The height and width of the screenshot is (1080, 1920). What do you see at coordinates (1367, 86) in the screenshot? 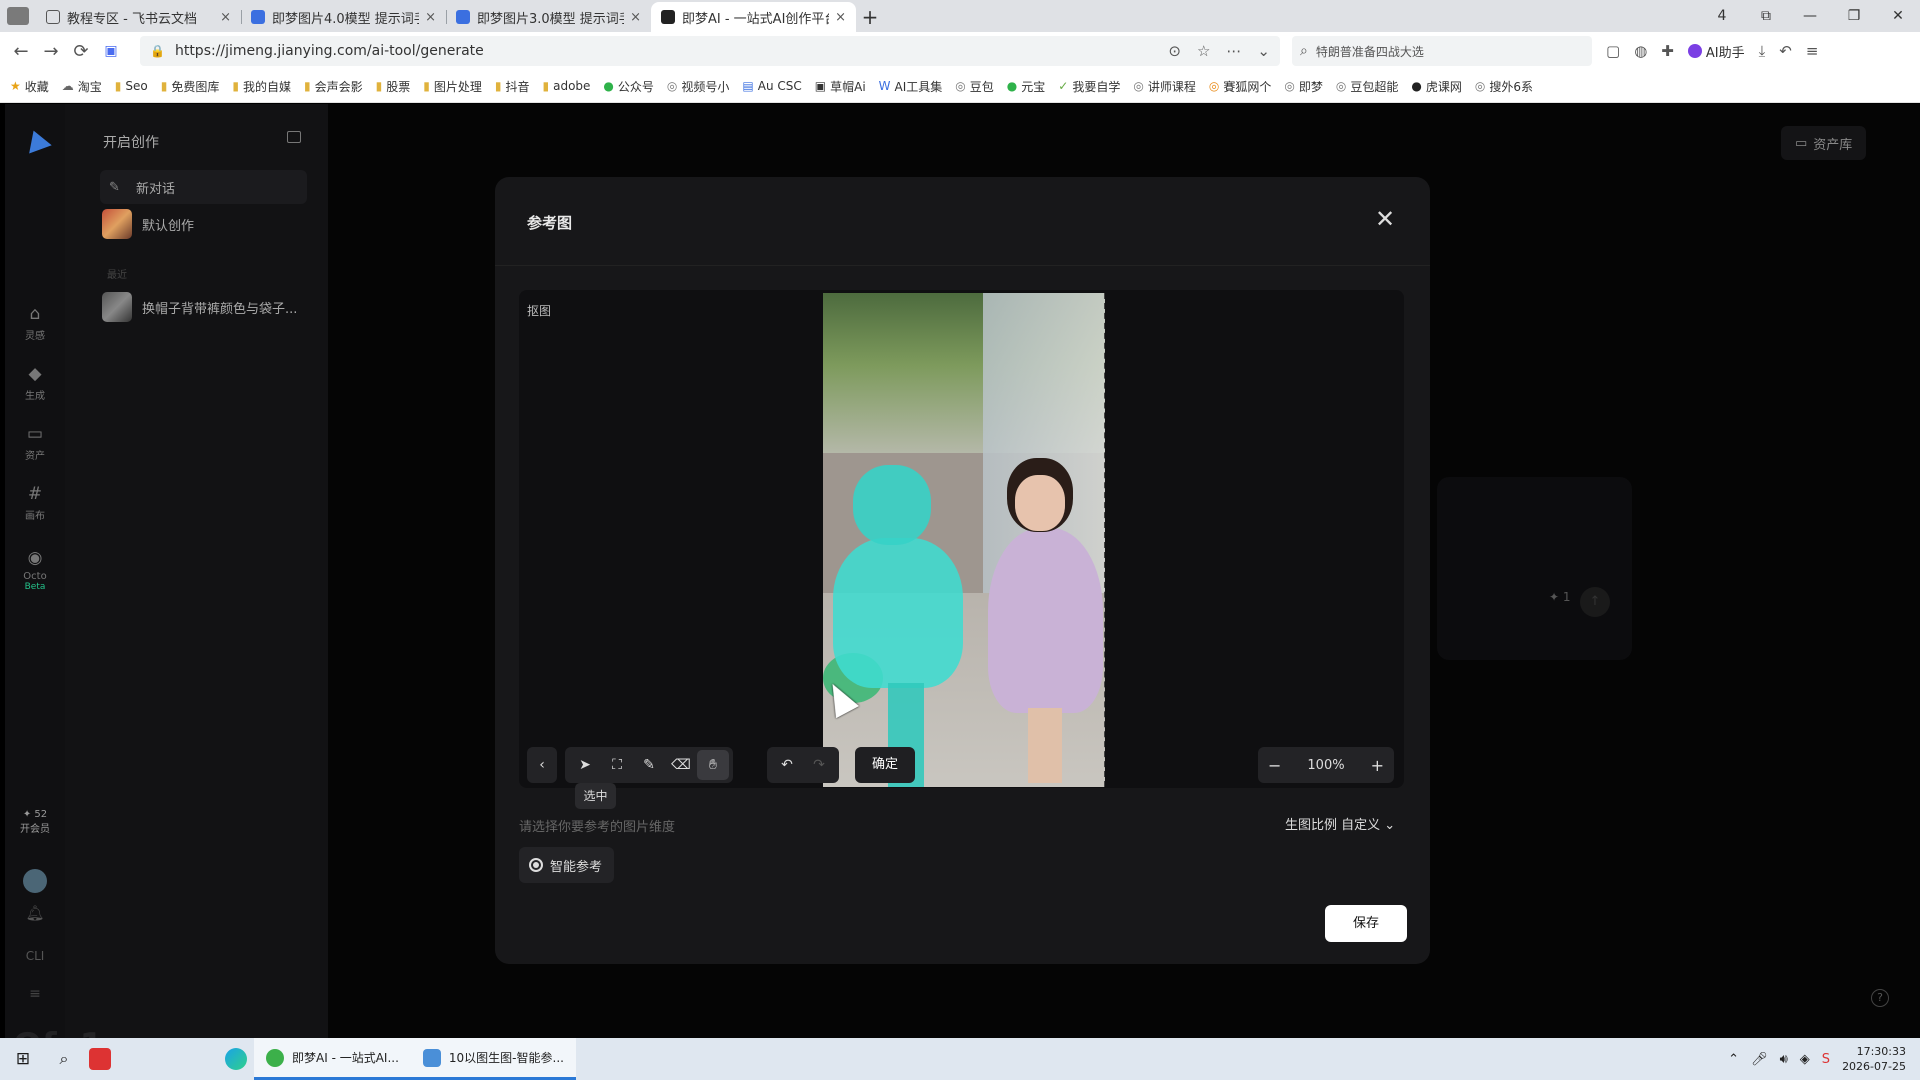
I see `bookmark-item: ◎ 豆包超能` at bounding box center [1367, 86].